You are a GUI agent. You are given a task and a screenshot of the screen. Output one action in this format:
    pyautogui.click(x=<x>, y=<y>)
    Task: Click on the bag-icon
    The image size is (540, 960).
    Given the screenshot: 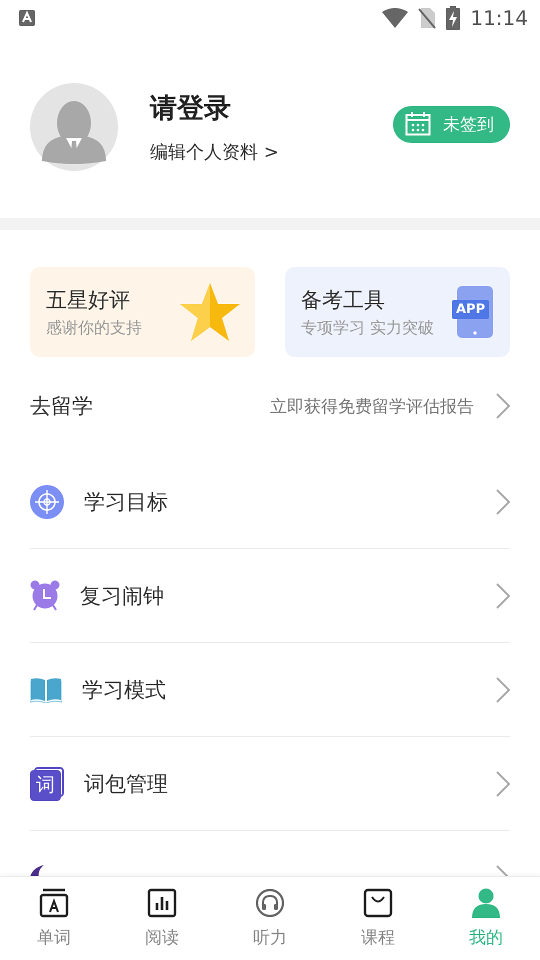 What is the action you would take?
    pyautogui.click(x=378, y=903)
    